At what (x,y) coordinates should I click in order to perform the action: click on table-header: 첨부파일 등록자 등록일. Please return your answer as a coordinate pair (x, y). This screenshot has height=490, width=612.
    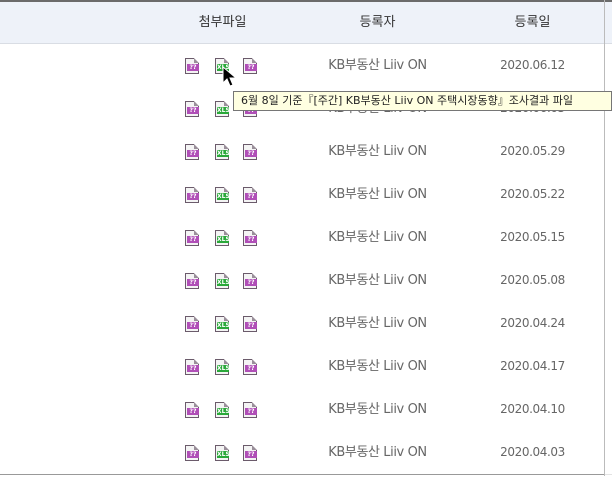
    Looking at the image, I should click on (306, 23).